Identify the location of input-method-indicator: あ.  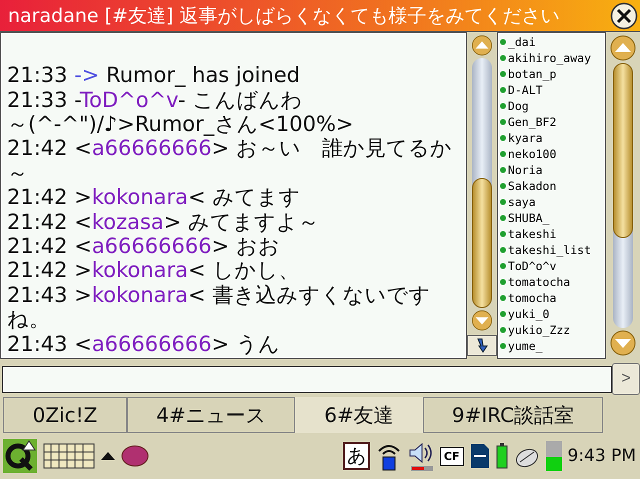
(356, 456).